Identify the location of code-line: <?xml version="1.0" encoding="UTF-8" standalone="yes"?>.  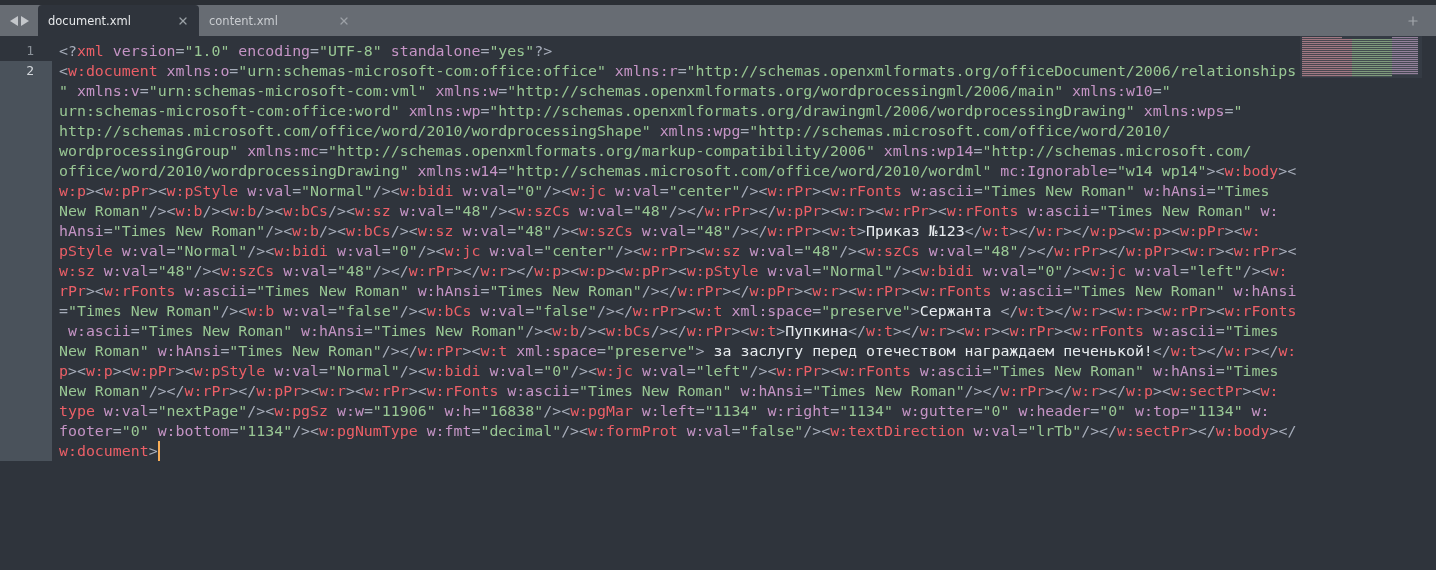
(306, 51).